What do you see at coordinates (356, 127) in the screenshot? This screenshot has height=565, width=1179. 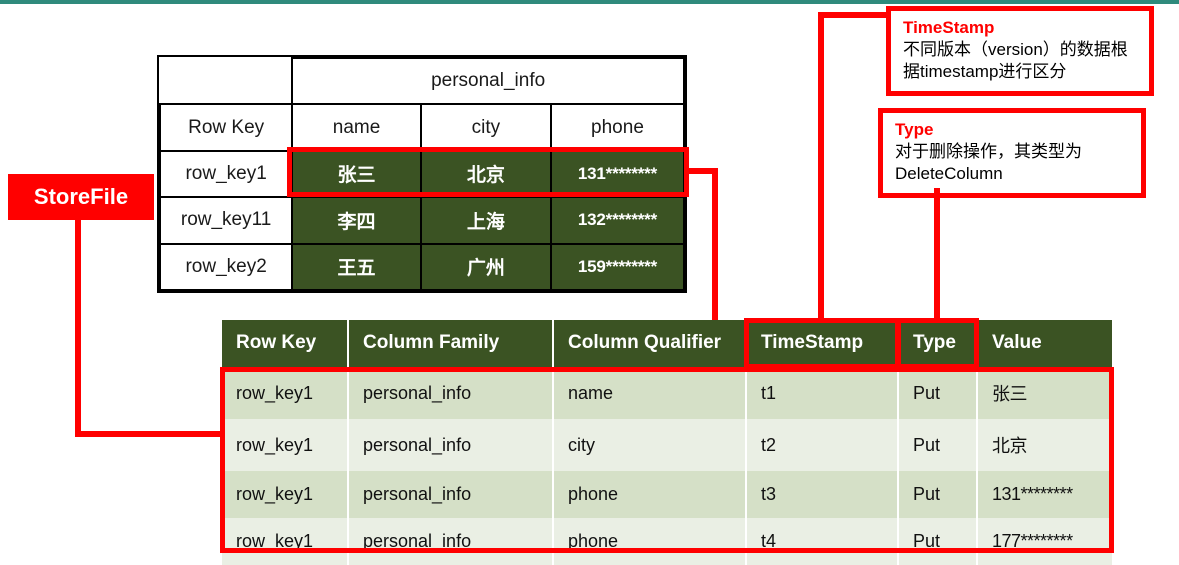 I see `qualifier-header-name: name` at bounding box center [356, 127].